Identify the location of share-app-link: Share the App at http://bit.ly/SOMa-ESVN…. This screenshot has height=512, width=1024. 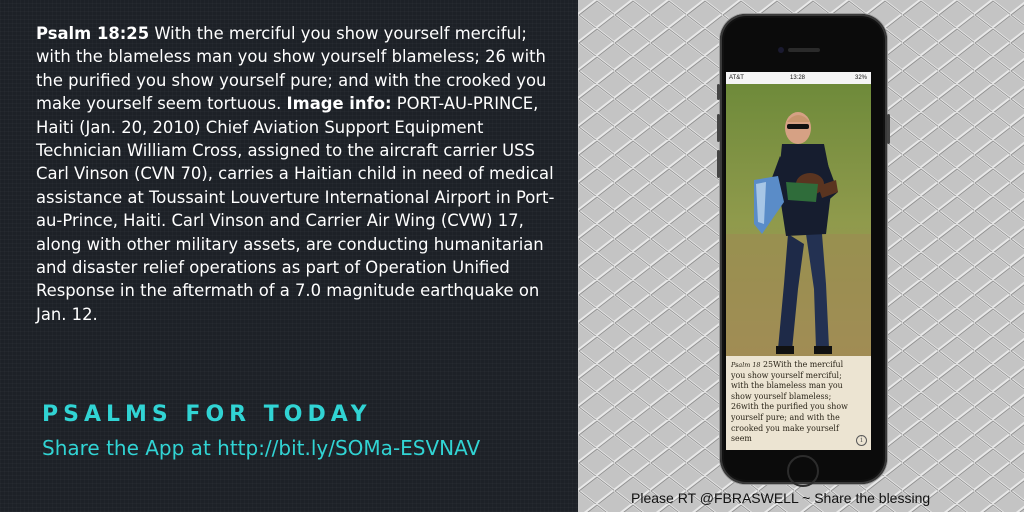
(261, 448).